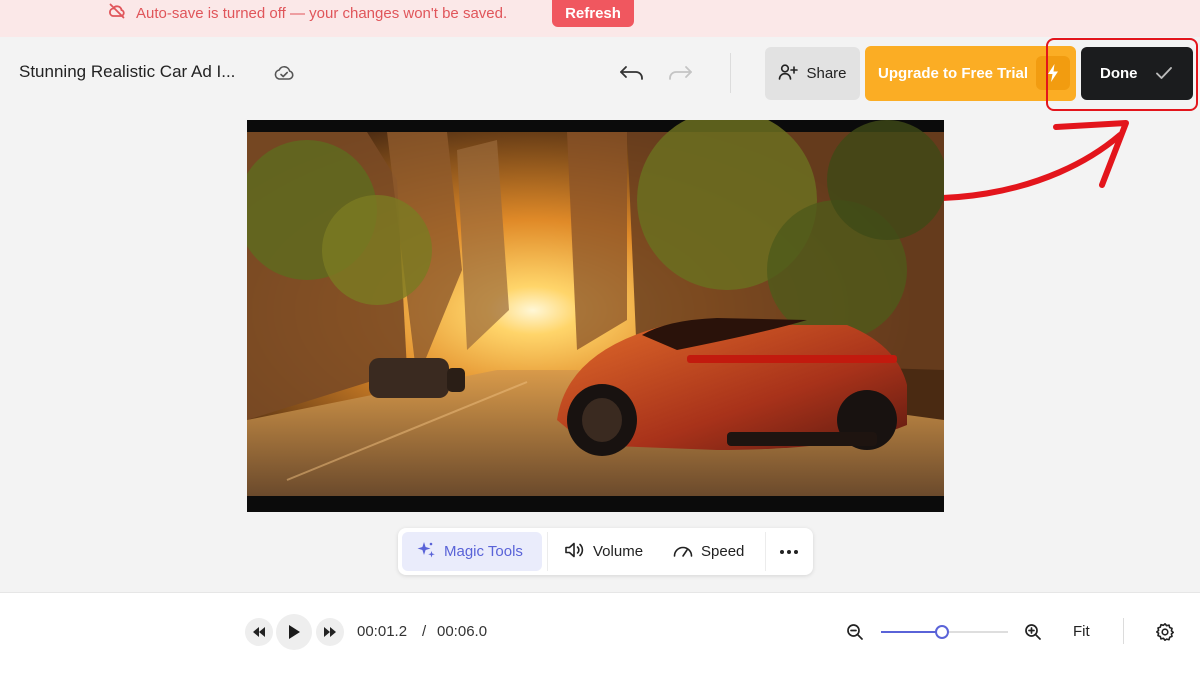  I want to click on play-button, so click(294, 632).